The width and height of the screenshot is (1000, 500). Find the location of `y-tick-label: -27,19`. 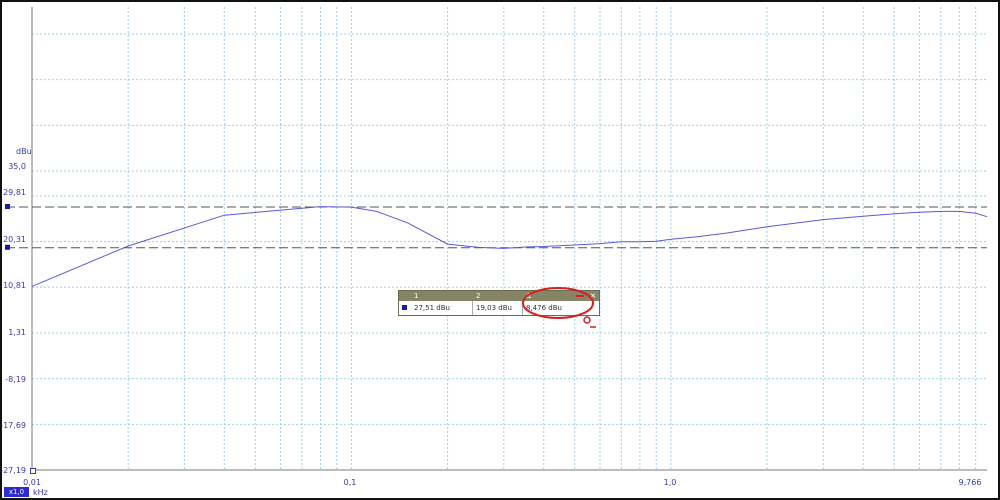

y-tick-label: -27,19 is located at coordinates (13, 470).